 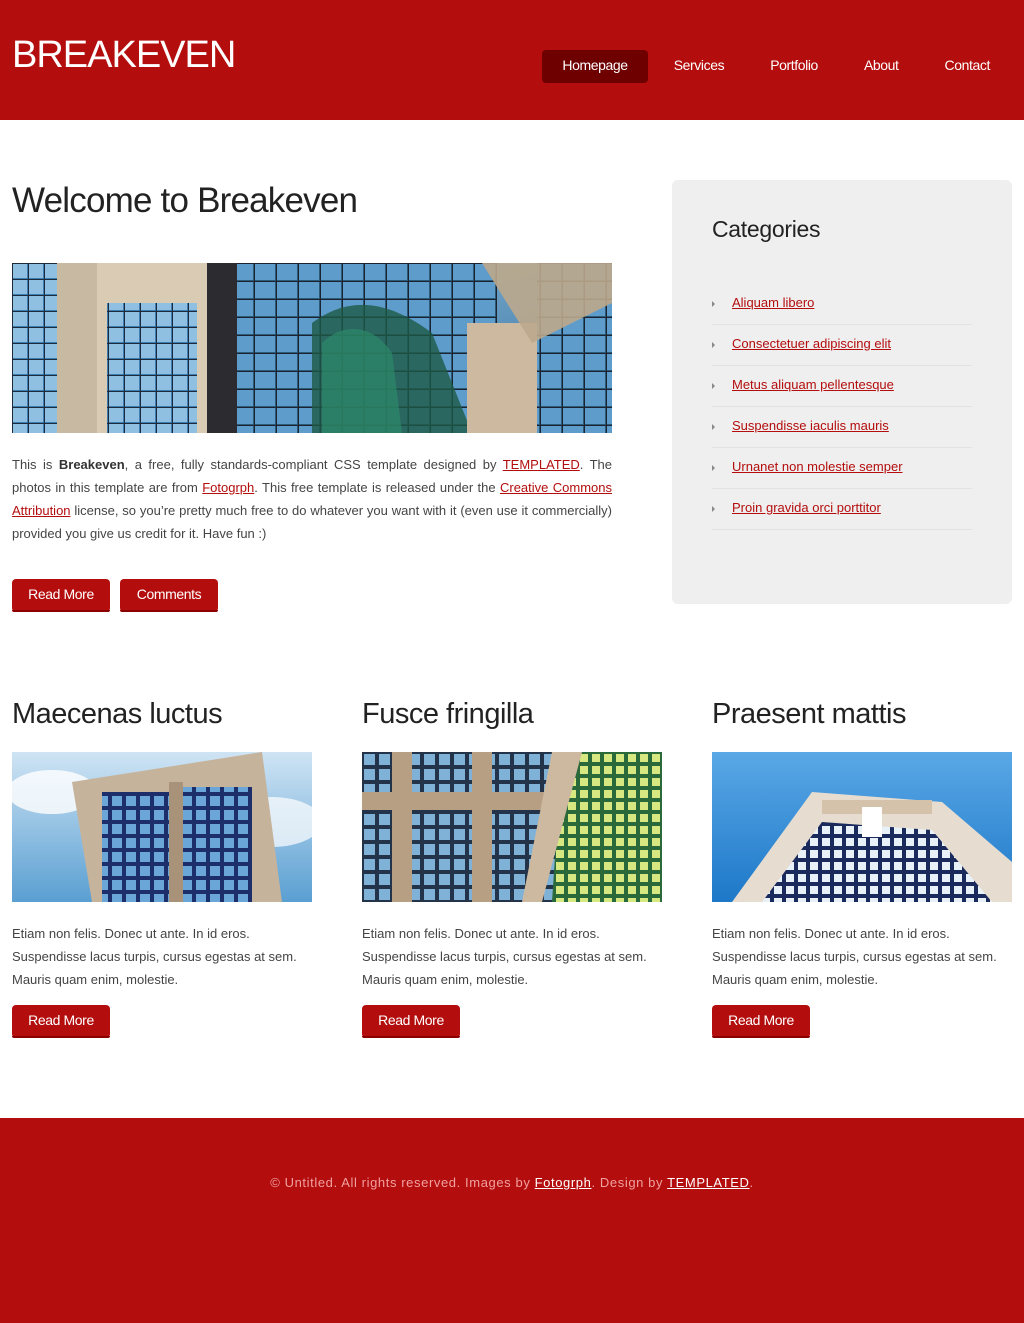 I want to click on category-link: Aliquam libero, so click(x=773, y=302).